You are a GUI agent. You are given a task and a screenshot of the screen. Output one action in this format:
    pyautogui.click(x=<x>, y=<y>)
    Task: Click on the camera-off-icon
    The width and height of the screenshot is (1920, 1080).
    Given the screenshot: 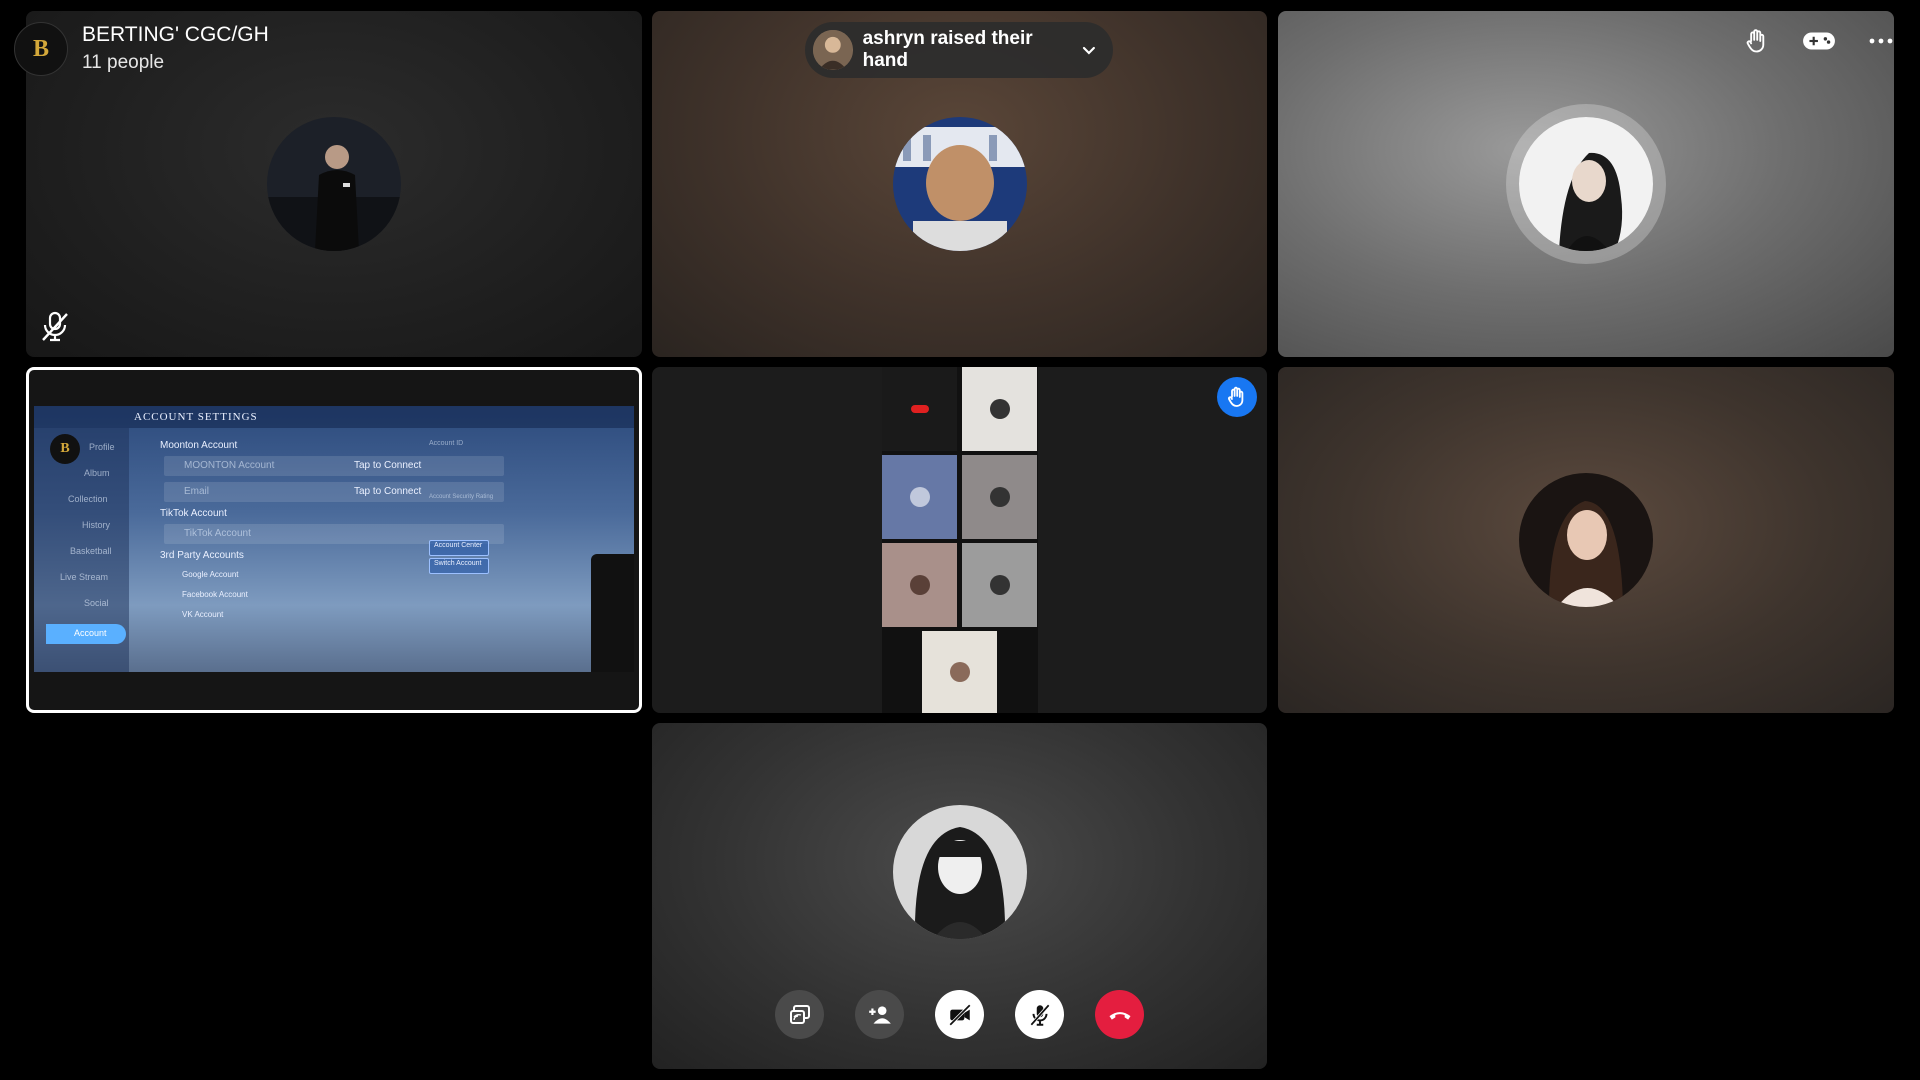 What is the action you would take?
    pyautogui.click(x=959, y=1014)
    